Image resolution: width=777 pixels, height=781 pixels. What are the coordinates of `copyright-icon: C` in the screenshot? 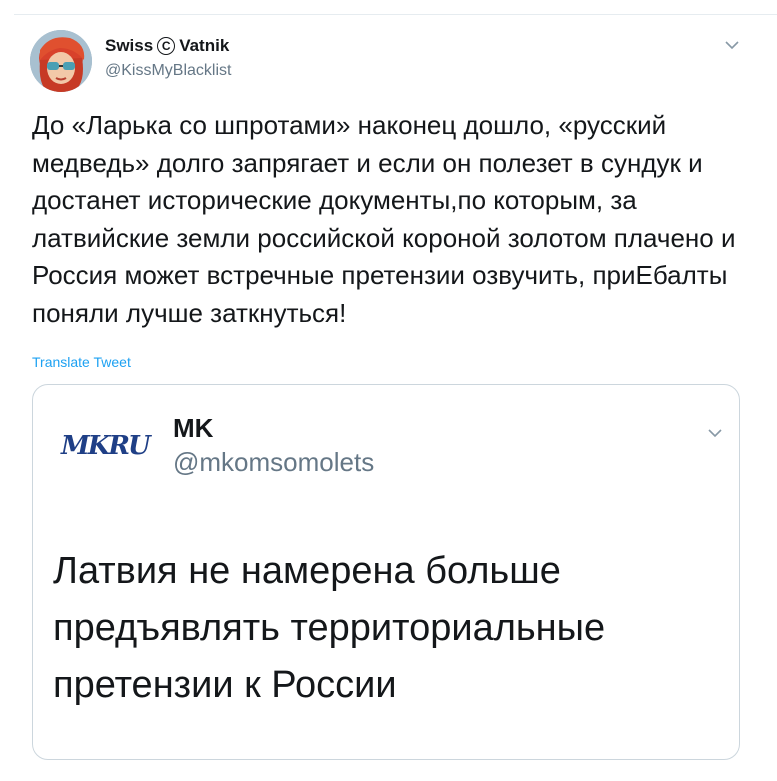 It's located at (166, 46).